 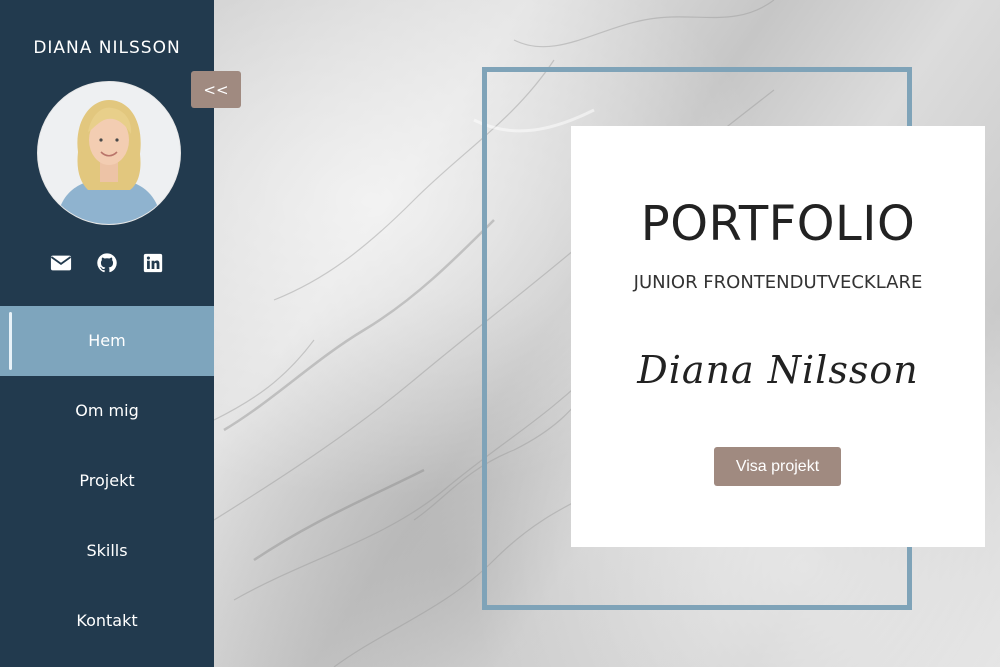 I want to click on view-projects-button: Visa projekt, so click(x=777, y=466).